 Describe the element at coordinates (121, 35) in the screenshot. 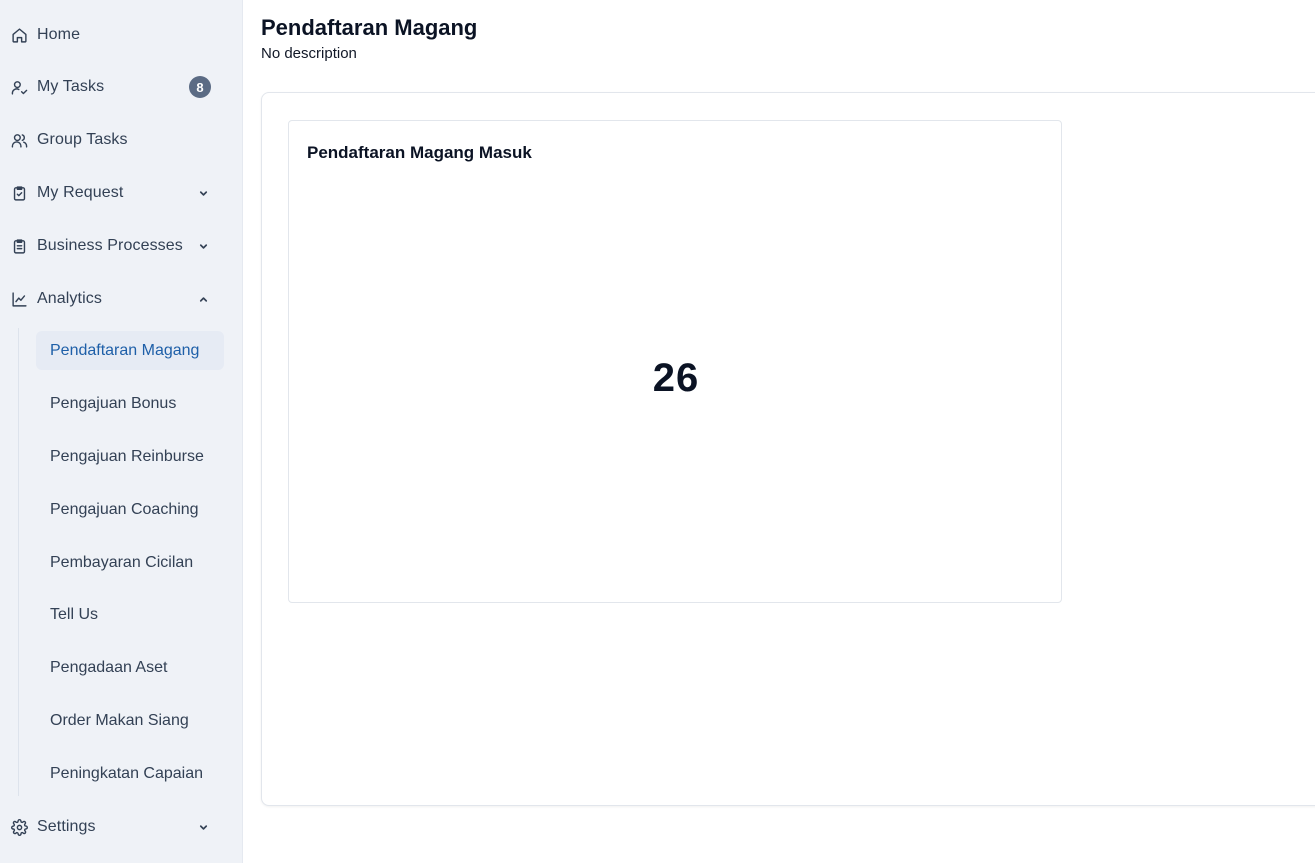

I see `nav-home: Home` at that location.